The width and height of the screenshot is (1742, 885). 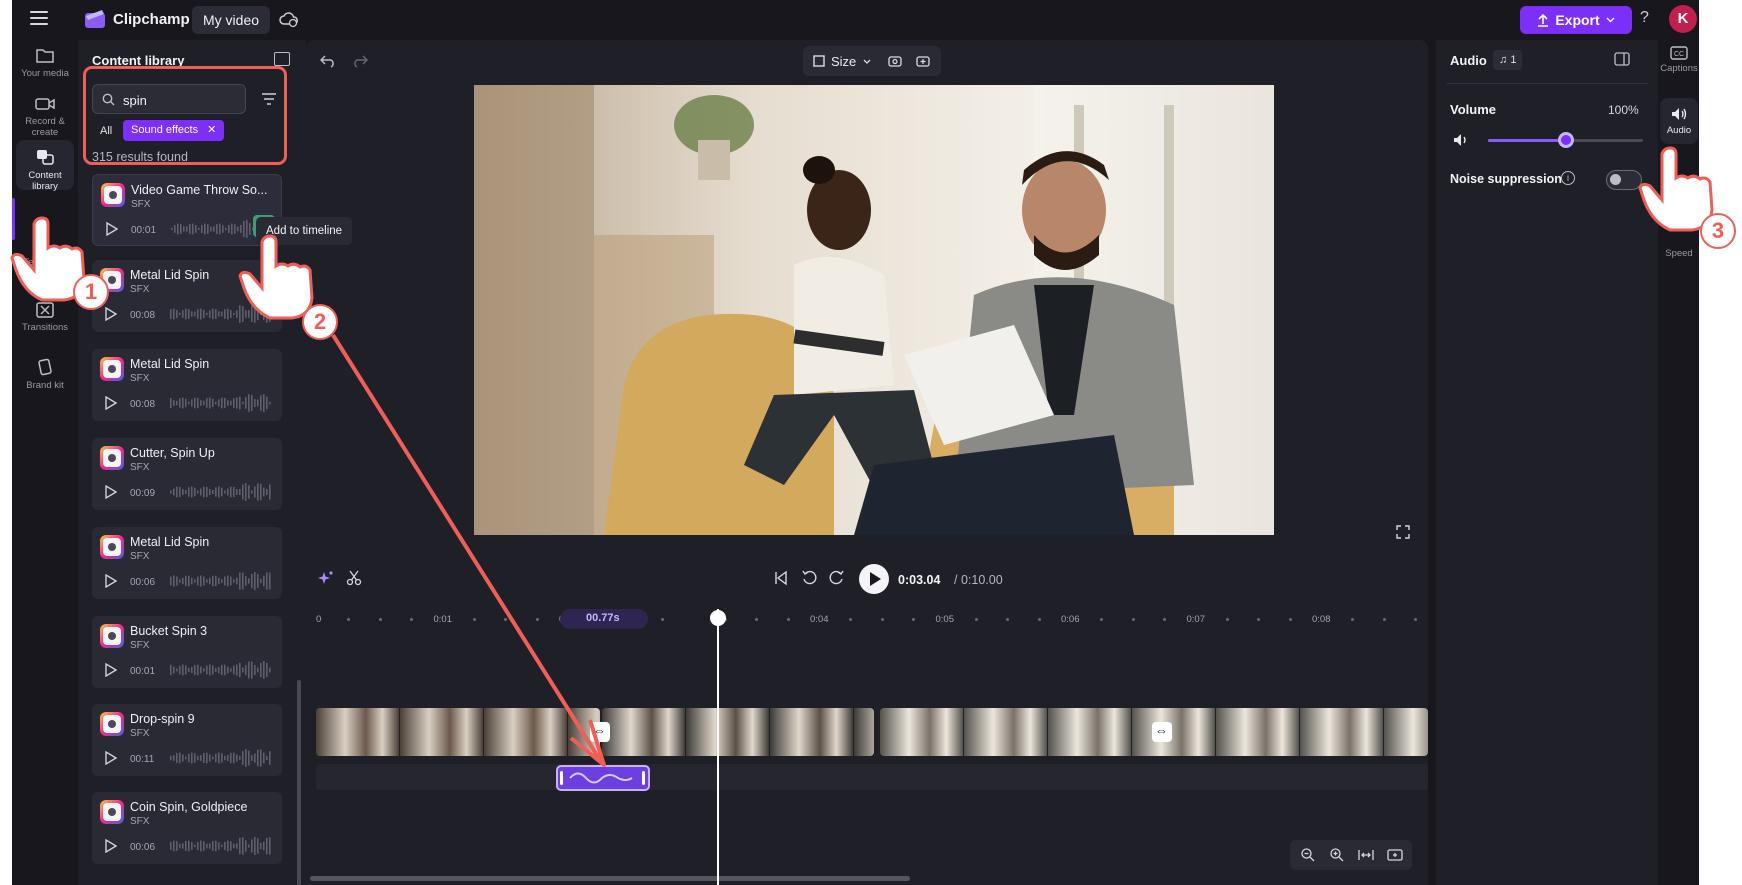 I want to click on scissors-icon, so click(x=354, y=578).